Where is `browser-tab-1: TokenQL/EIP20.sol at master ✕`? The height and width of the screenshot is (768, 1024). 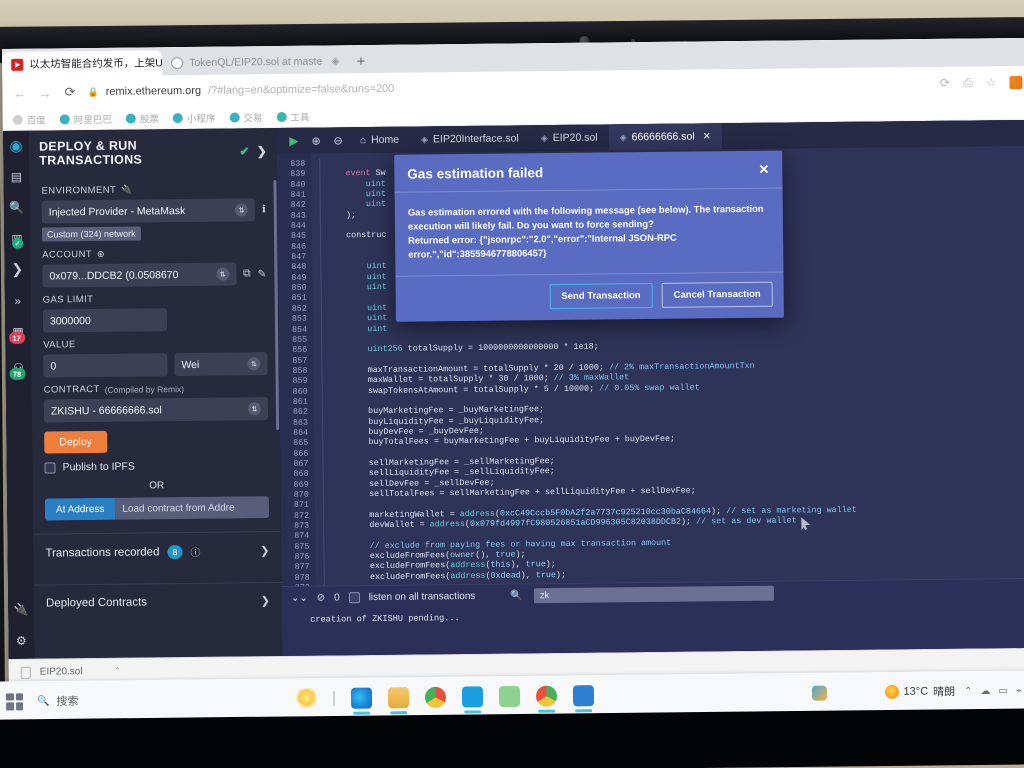 browser-tab-1: TokenQL/EIP20.sol at master ✕ is located at coordinates (242, 62).